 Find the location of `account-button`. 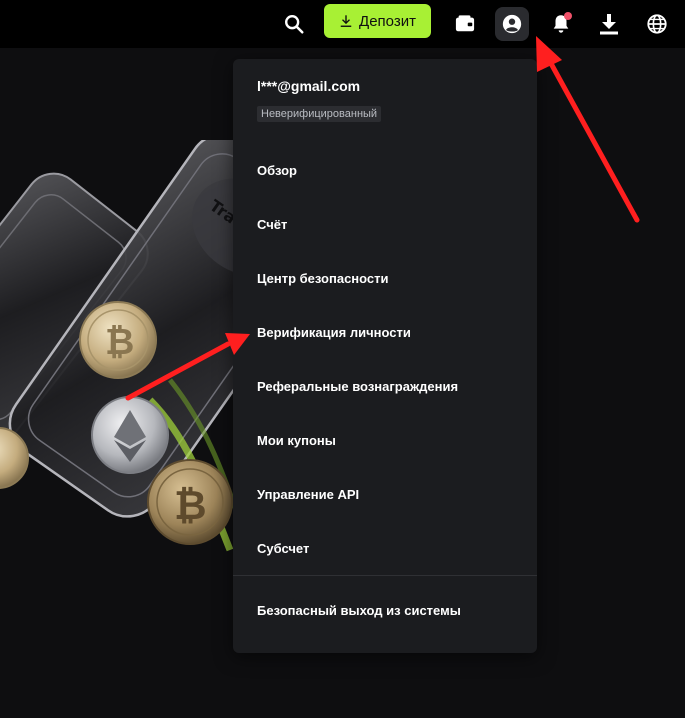

account-button is located at coordinates (512, 24).